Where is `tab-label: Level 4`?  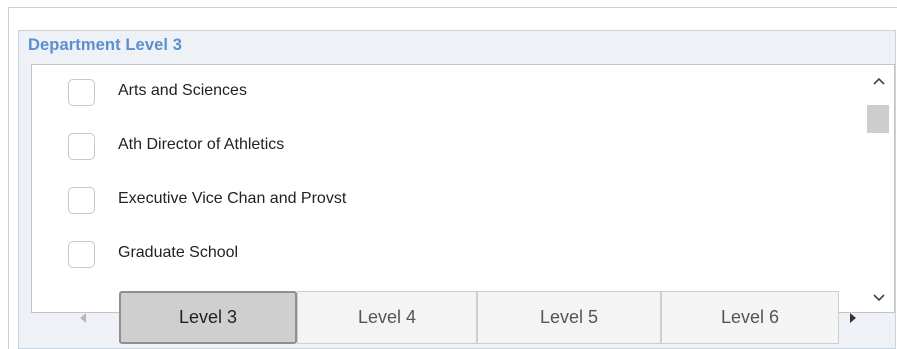
tab-label: Level 4 is located at coordinates (387, 317).